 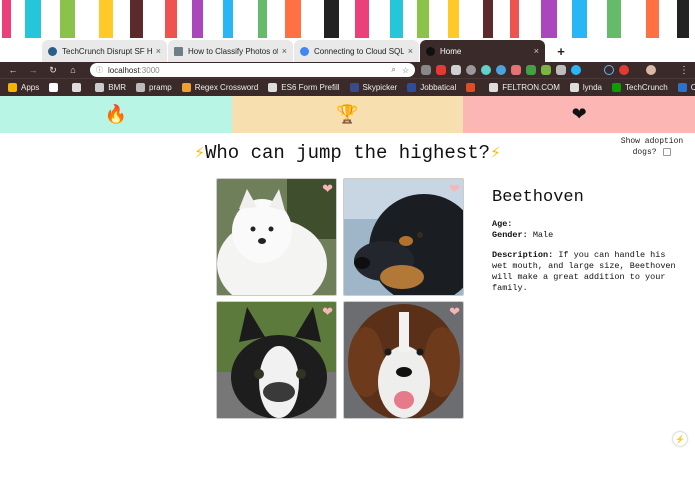 I want to click on browser-tabstrip-background, so click(x=347, y=19).